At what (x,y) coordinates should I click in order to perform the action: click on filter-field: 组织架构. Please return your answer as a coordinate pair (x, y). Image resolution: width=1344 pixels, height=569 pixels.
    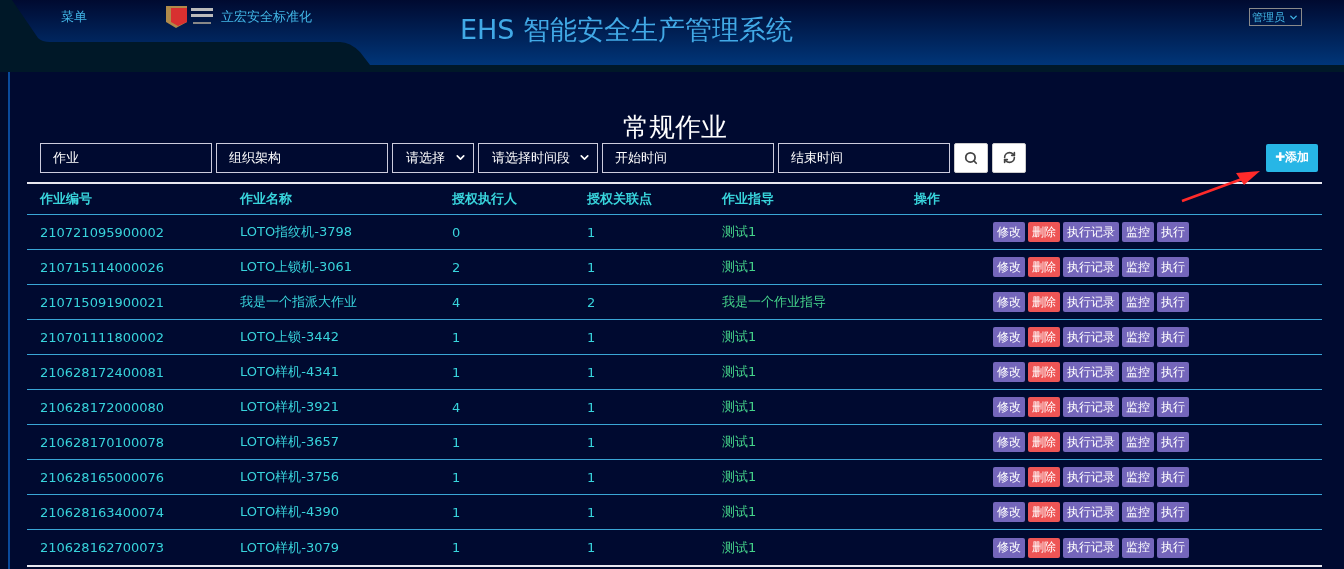
    Looking at the image, I should click on (302, 157).